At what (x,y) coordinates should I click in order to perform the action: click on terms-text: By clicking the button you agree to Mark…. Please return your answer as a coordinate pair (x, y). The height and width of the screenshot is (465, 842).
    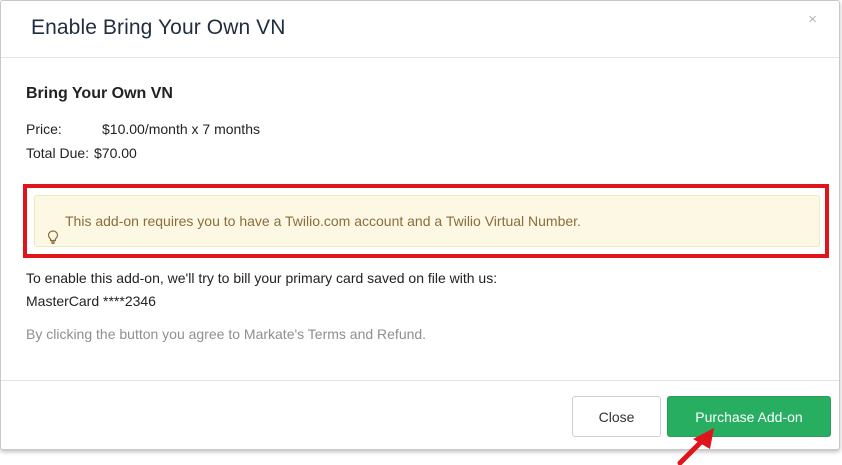
    Looking at the image, I should click on (226, 334).